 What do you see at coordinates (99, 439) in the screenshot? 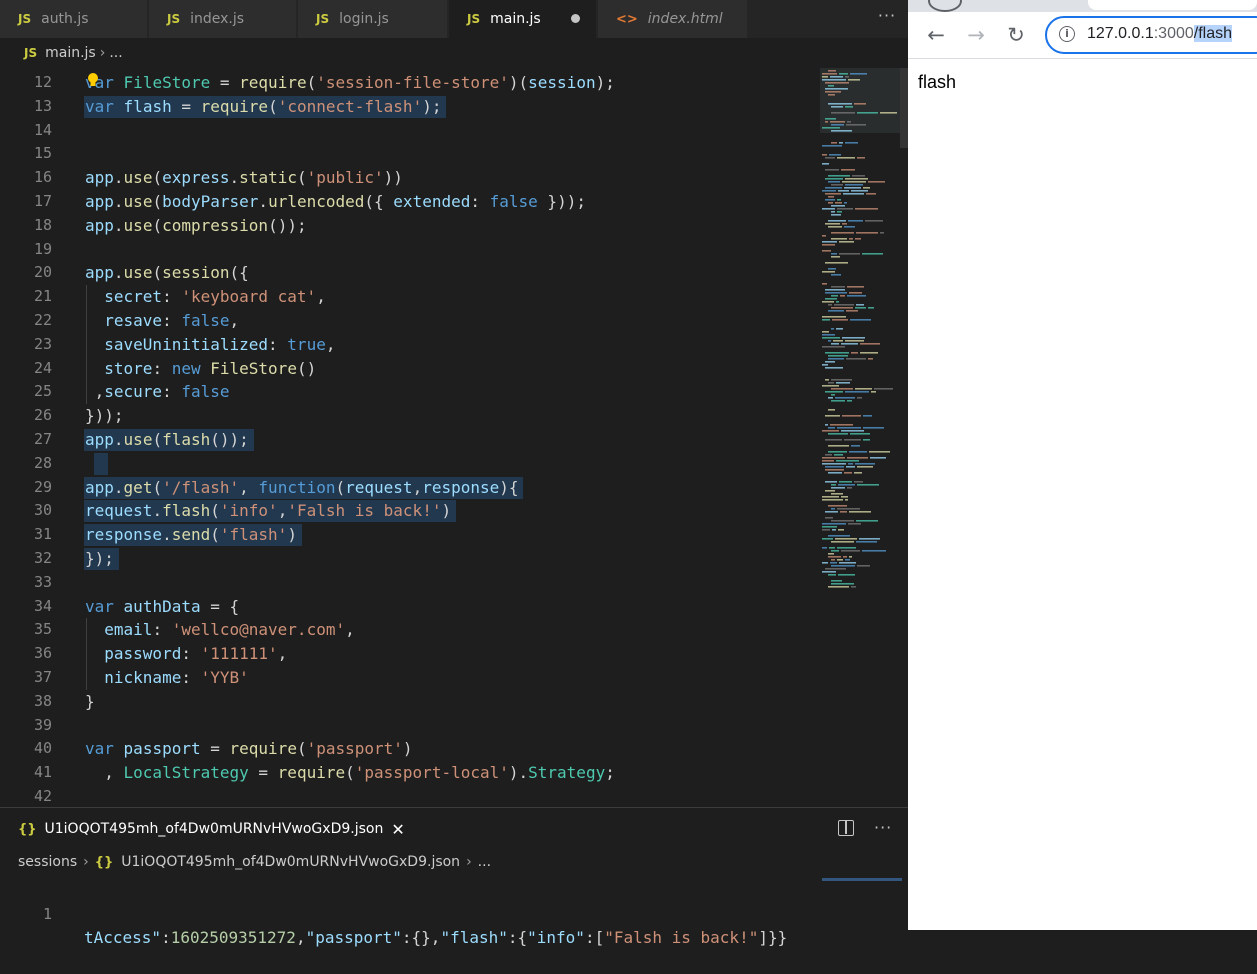
I see `code-token: app` at bounding box center [99, 439].